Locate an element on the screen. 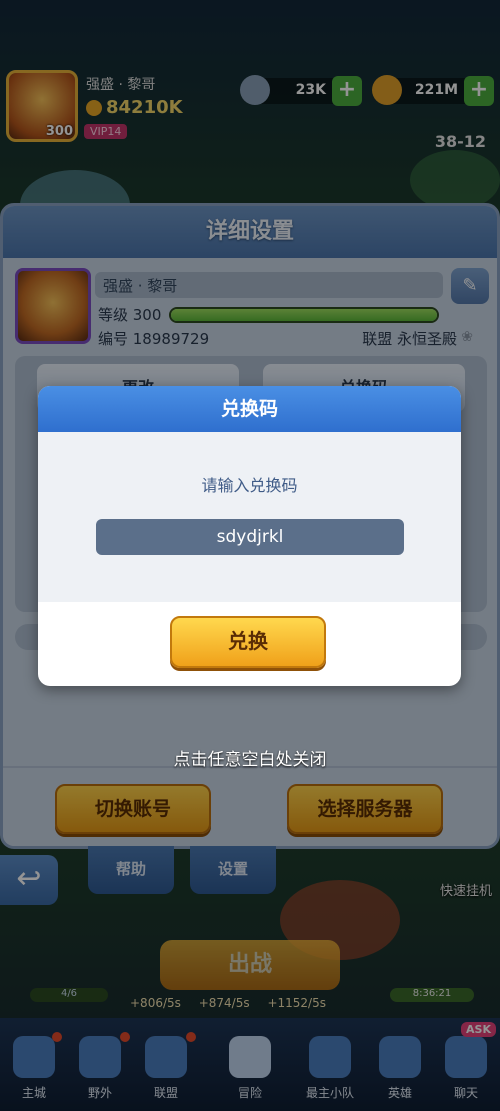 This screenshot has height=1111, width=500. redeem-prompt: 请输入兑换码 is located at coordinates (249, 485).